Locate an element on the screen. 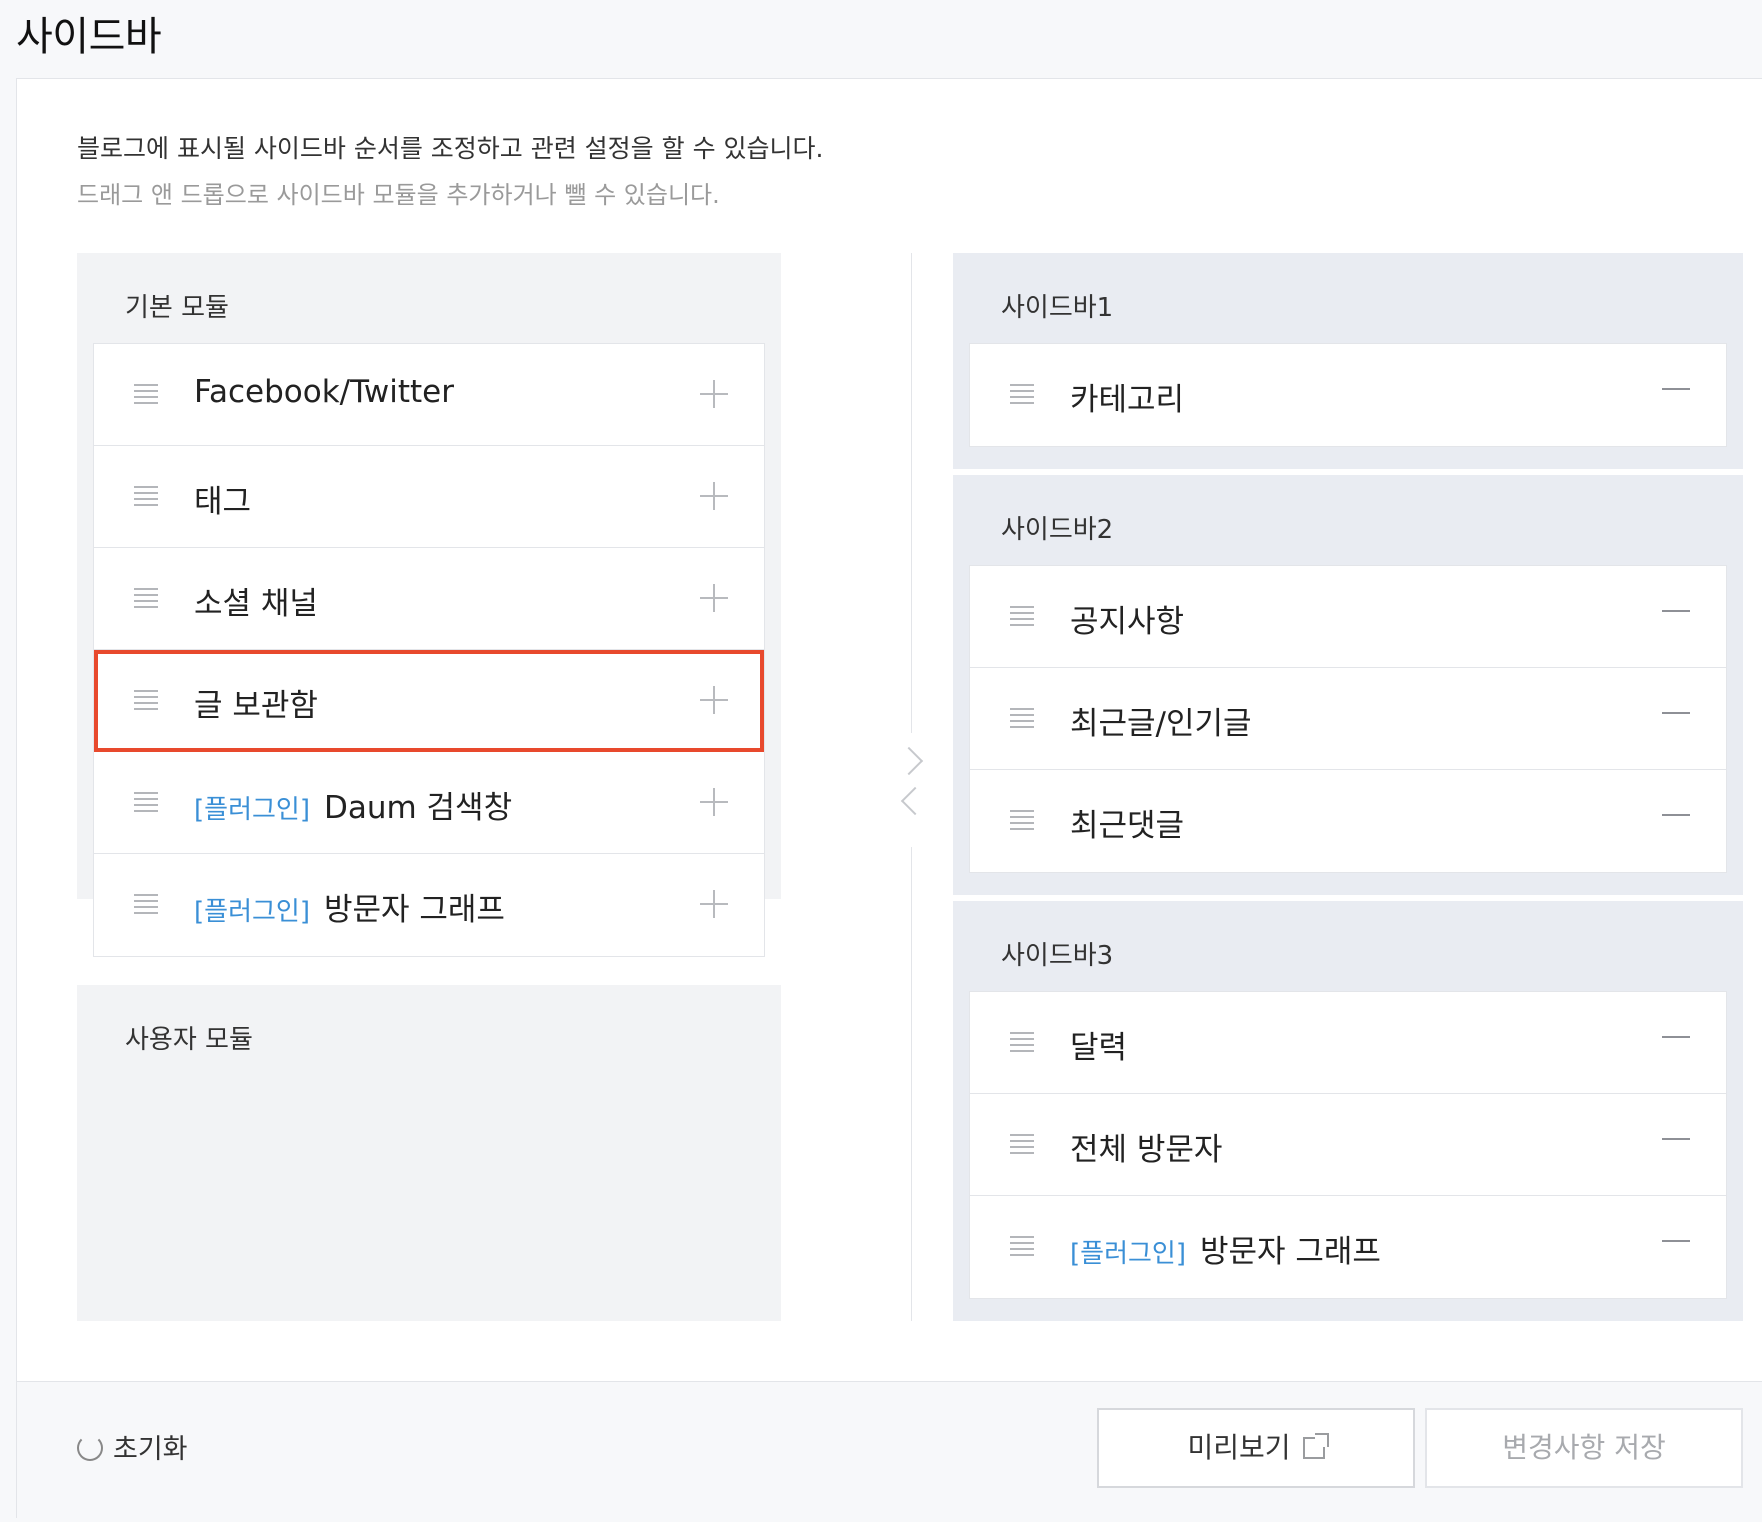  save-label: 변경사항 저장 is located at coordinates (1584, 1447).